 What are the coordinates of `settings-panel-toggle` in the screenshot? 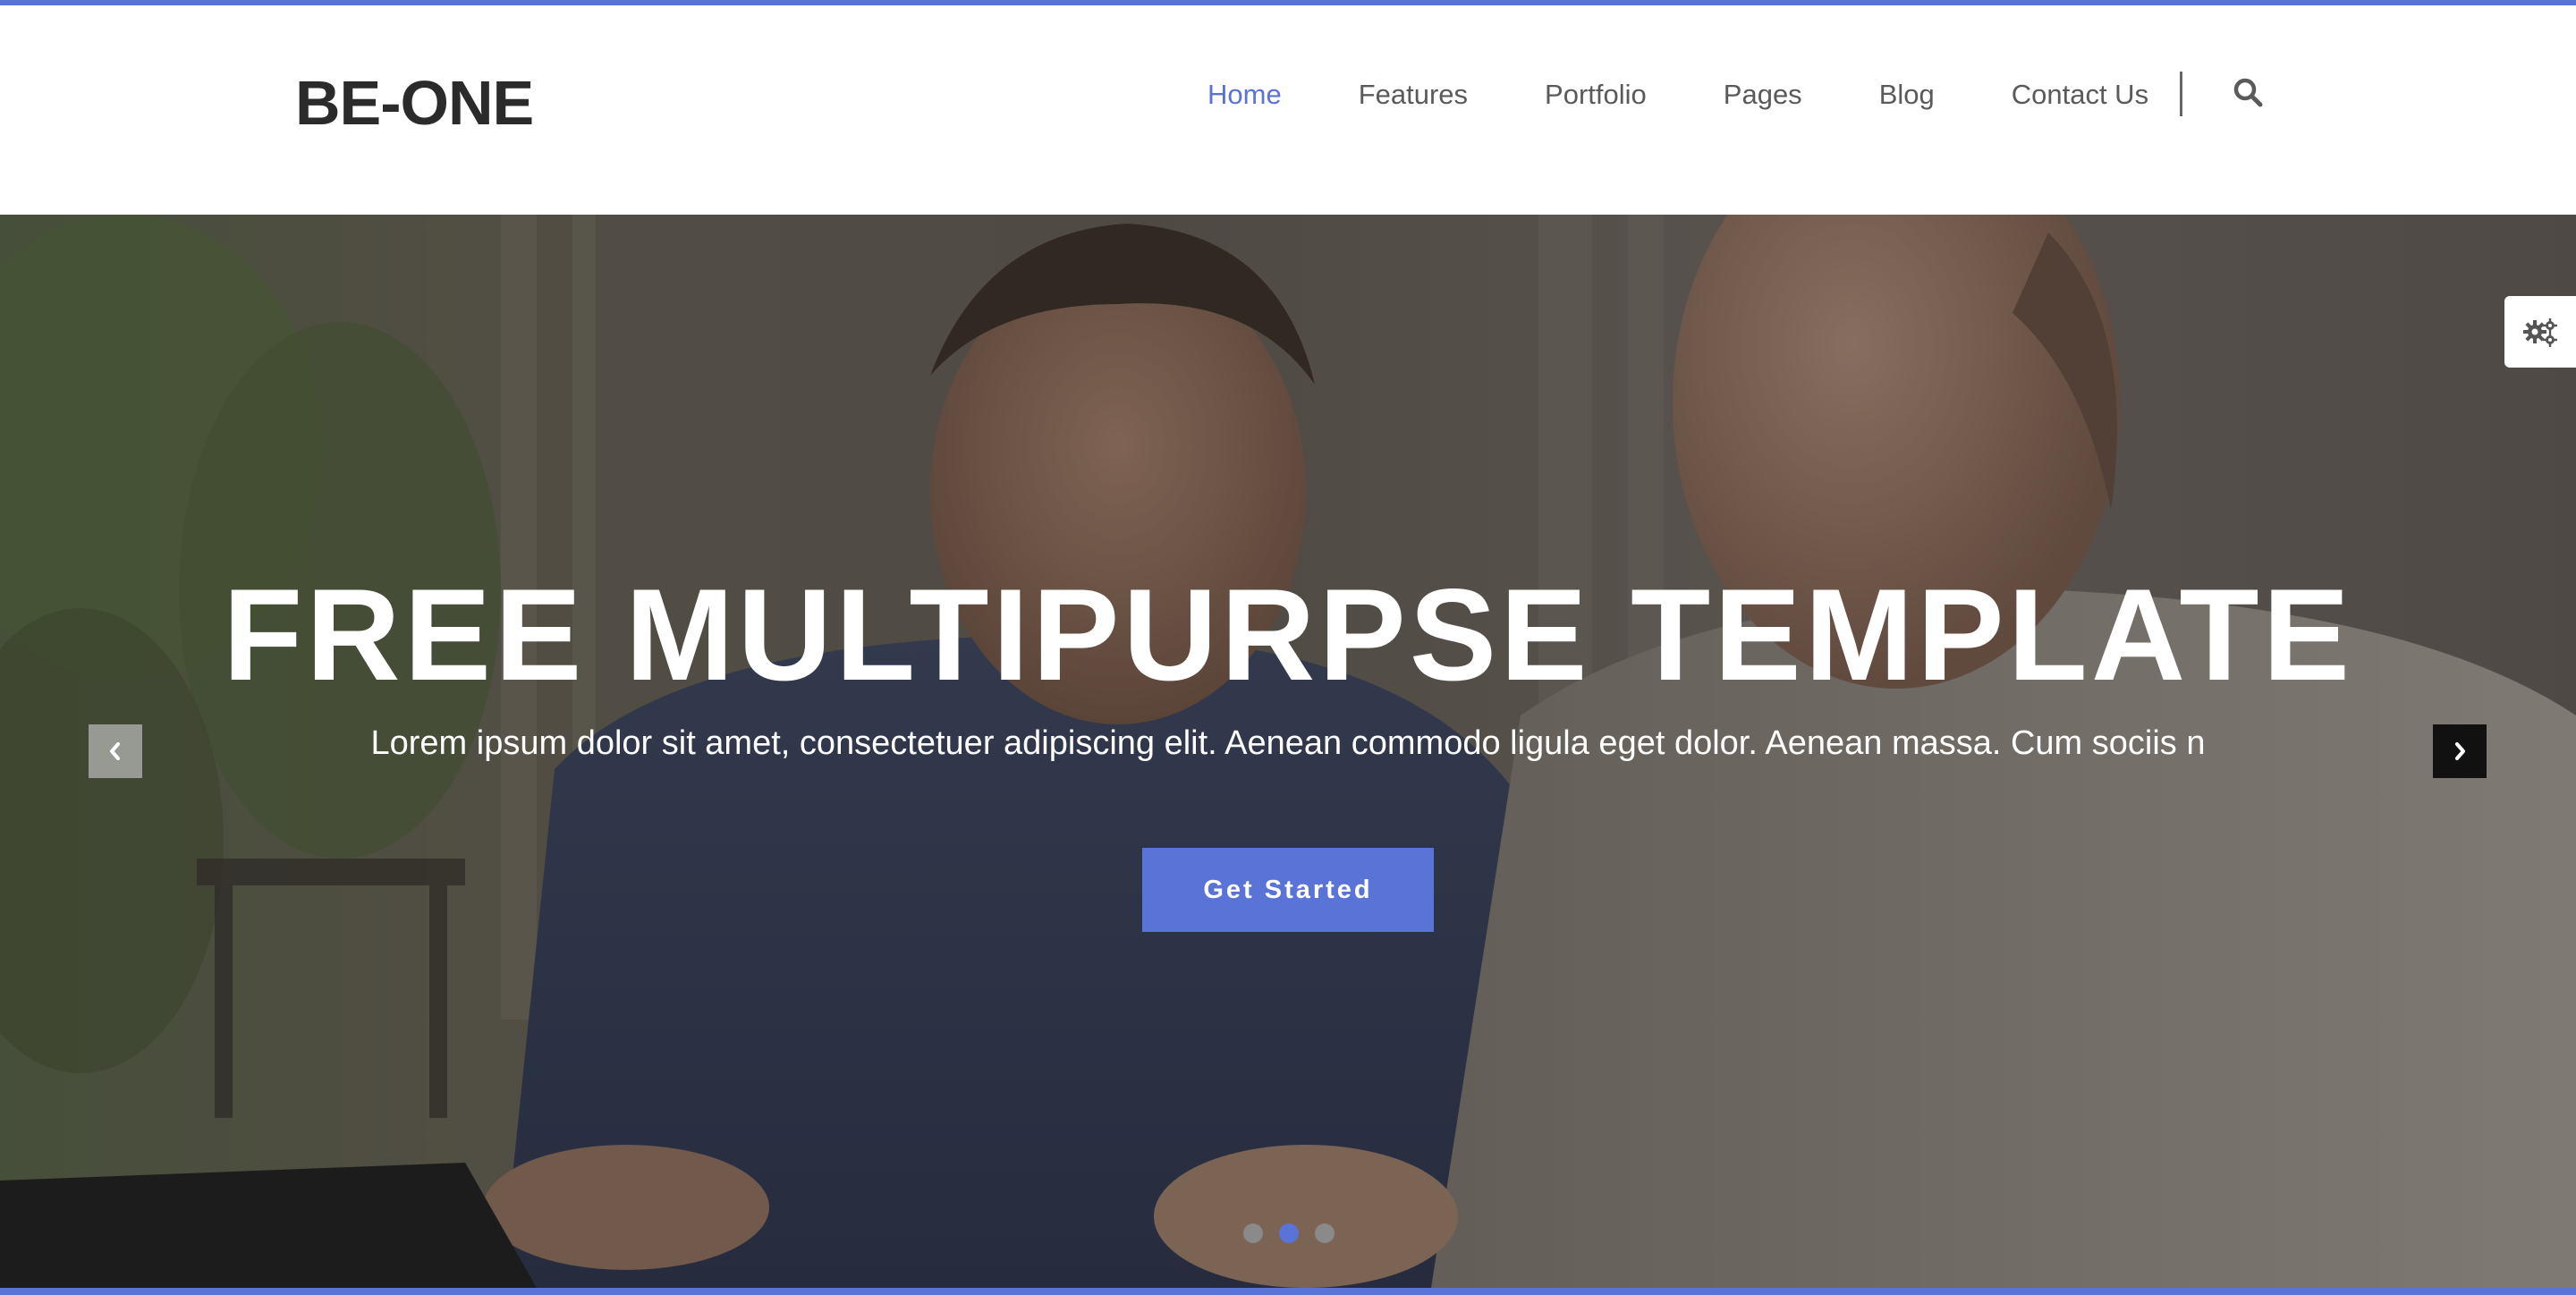 It's located at (2540, 332).